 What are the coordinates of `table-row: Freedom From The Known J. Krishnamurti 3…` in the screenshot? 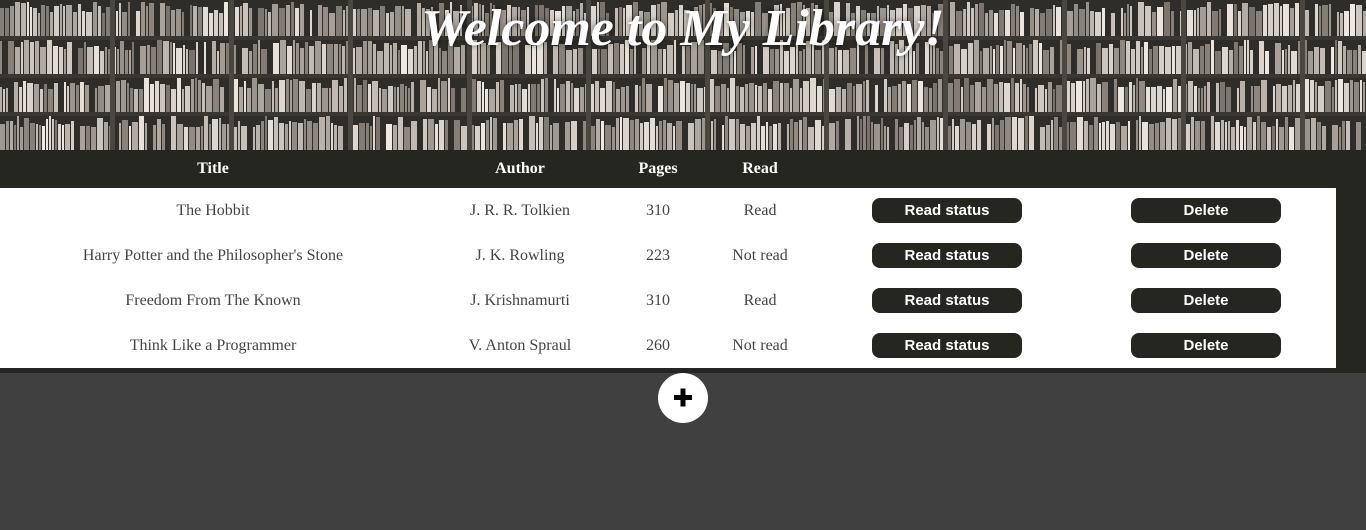 It's located at (668, 300).